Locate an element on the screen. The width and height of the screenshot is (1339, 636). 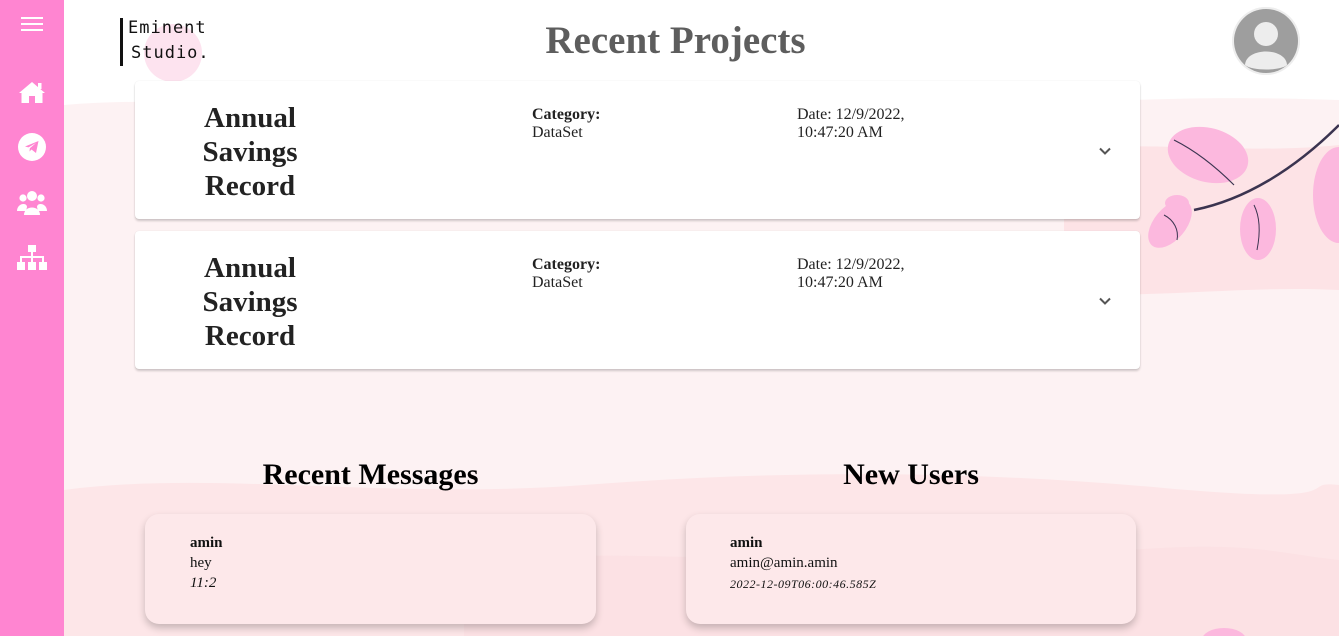
message-time: 11:2 is located at coordinates (203, 583).